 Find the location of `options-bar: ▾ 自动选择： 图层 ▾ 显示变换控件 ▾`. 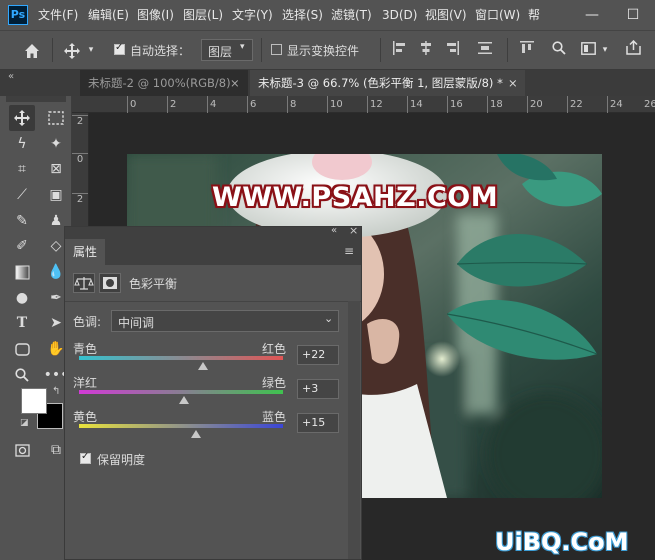

options-bar: ▾ 自动选择： 图层 ▾ 显示变换控件 ▾ is located at coordinates (327, 50).